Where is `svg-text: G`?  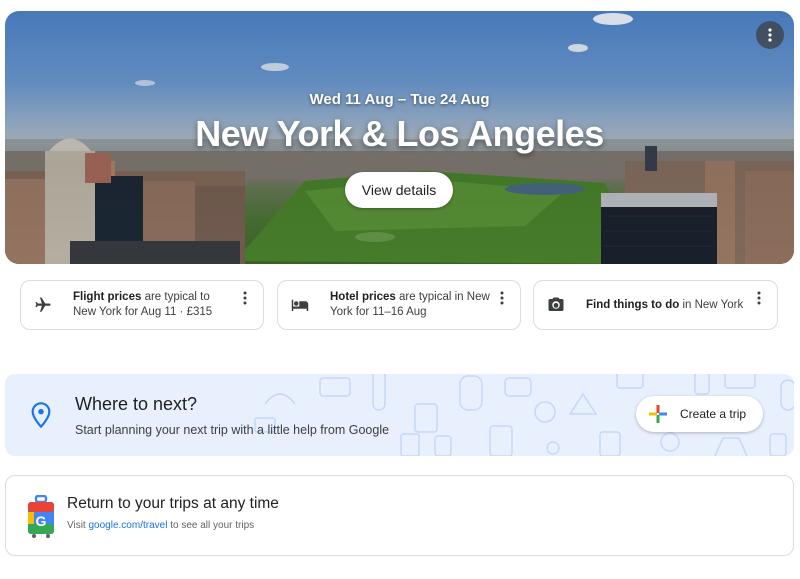
svg-text: G is located at coordinates (41, 521).